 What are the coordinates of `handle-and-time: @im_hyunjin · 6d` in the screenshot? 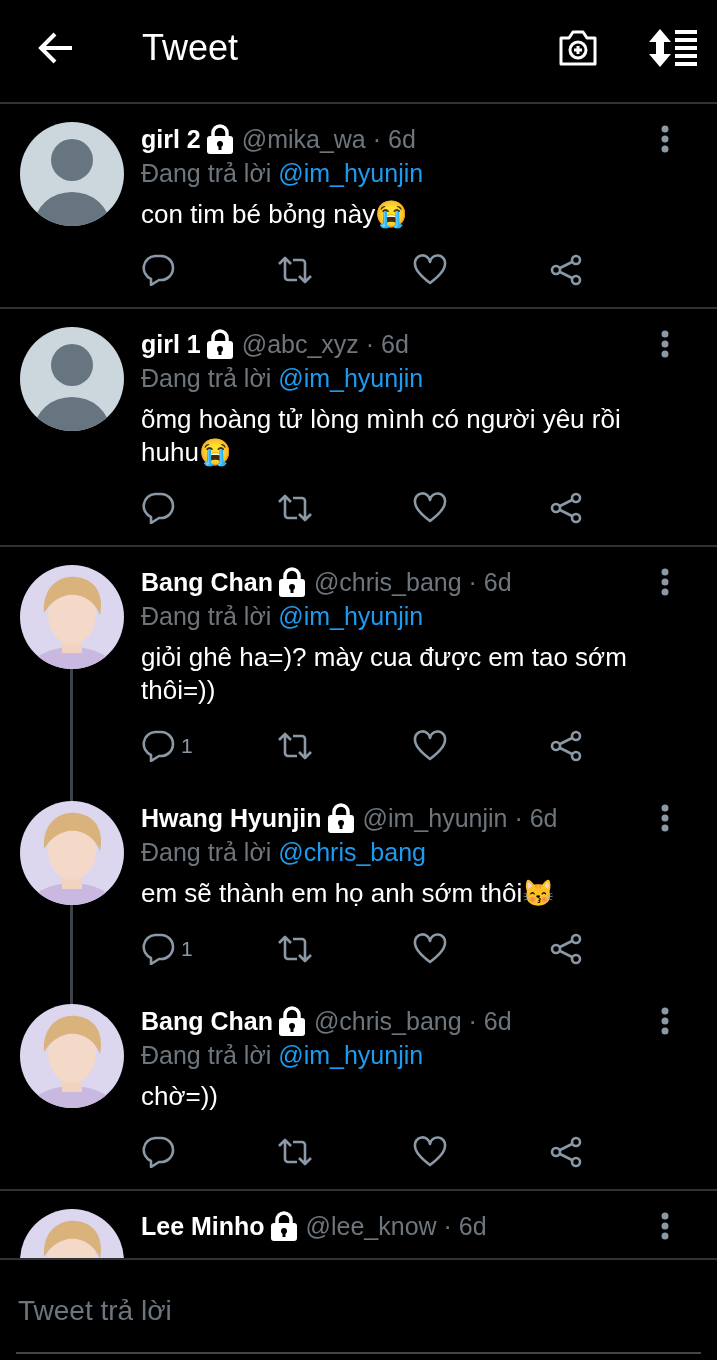 It's located at (460, 818).